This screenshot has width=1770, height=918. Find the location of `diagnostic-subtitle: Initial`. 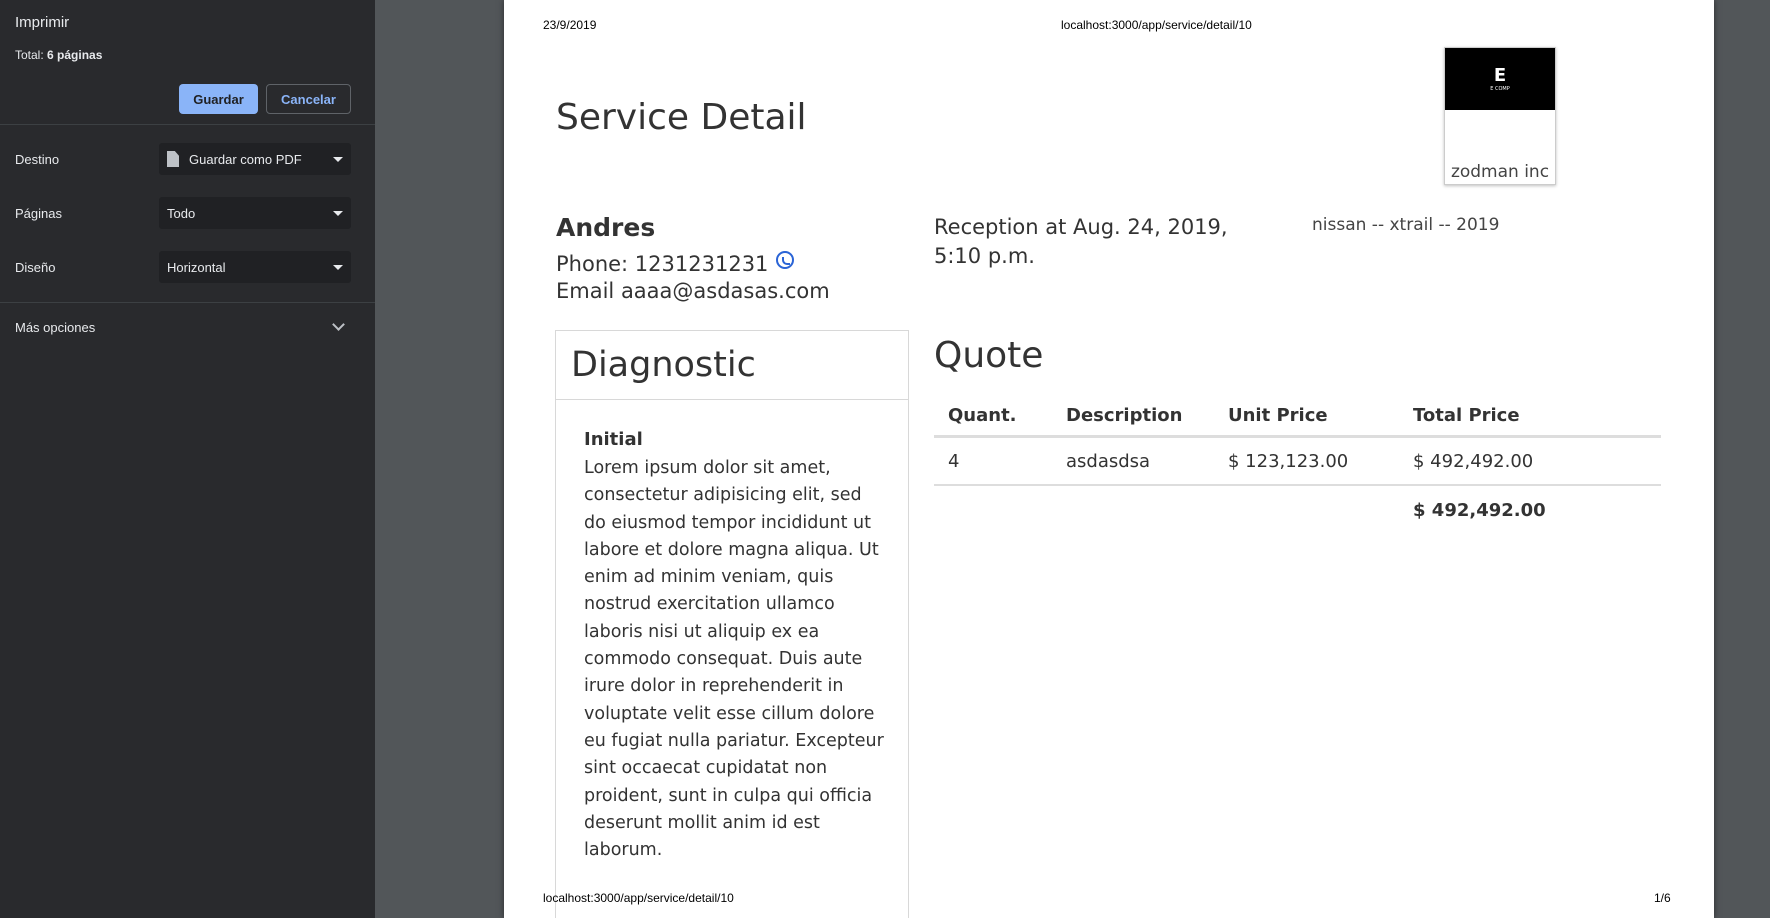

diagnostic-subtitle: Initial is located at coordinates (613, 439).